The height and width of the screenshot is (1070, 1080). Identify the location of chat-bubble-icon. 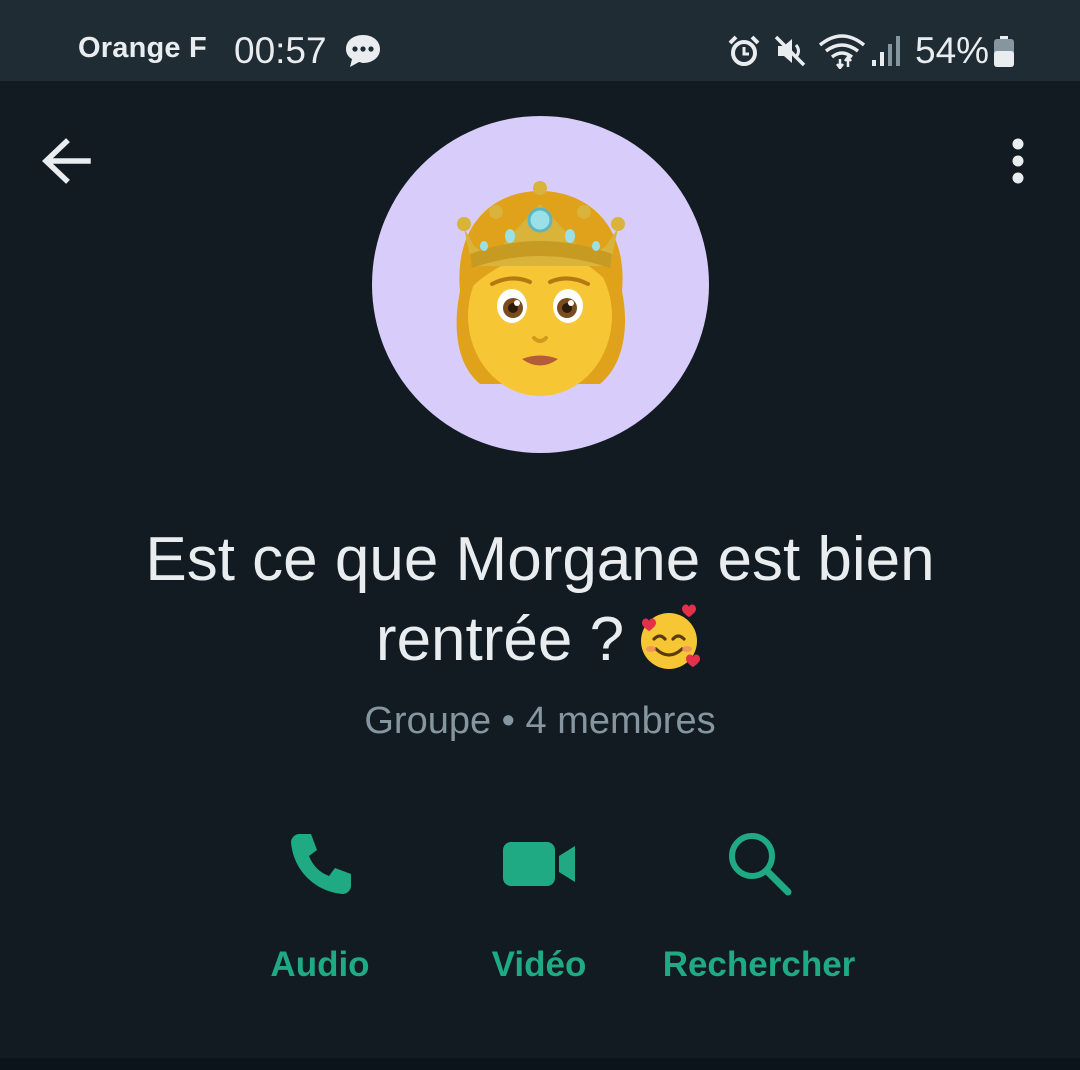
(363, 53).